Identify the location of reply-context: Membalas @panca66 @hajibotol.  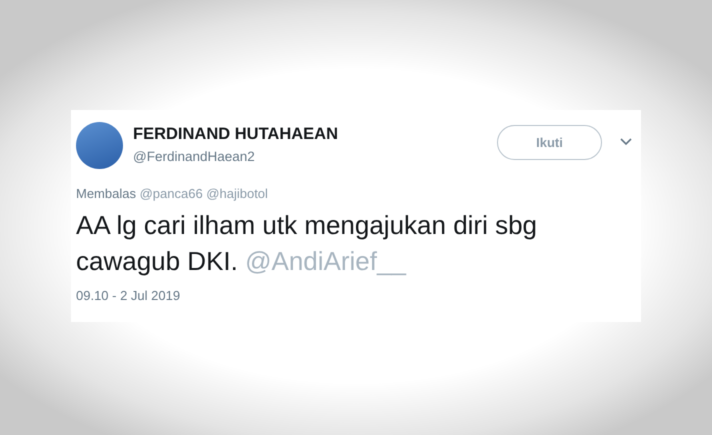
(172, 193).